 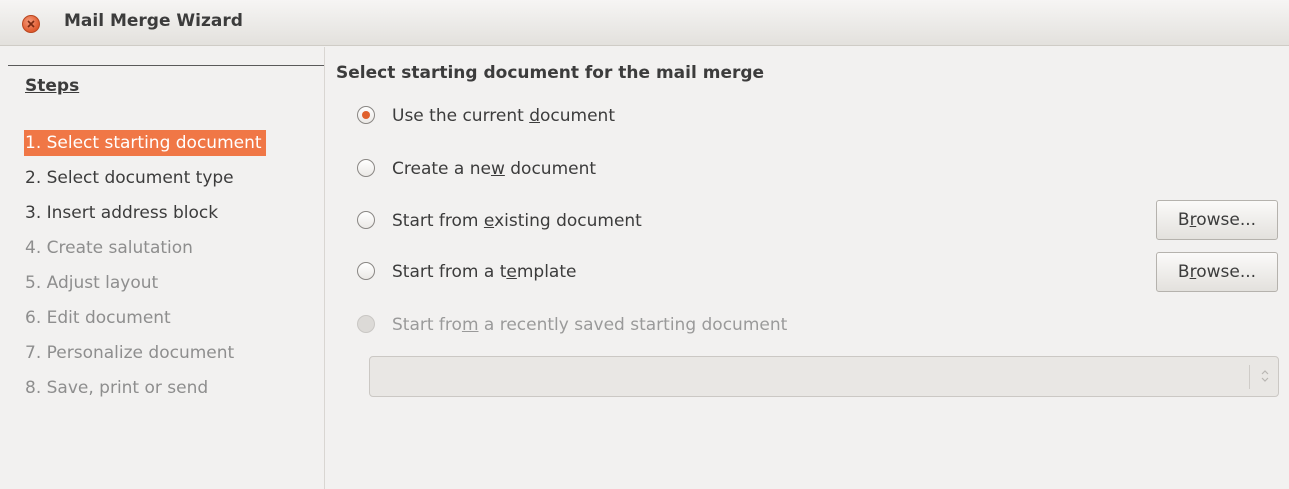 What do you see at coordinates (484, 272) in the screenshot?
I see `option-label: Start from a template` at bounding box center [484, 272].